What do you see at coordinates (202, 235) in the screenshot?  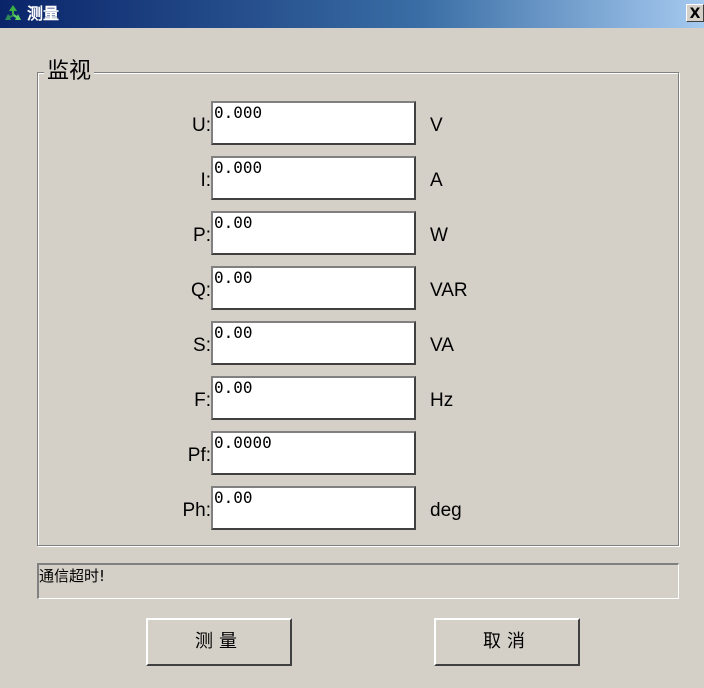 I see `measurement-label: P:` at bounding box center [202, 235].